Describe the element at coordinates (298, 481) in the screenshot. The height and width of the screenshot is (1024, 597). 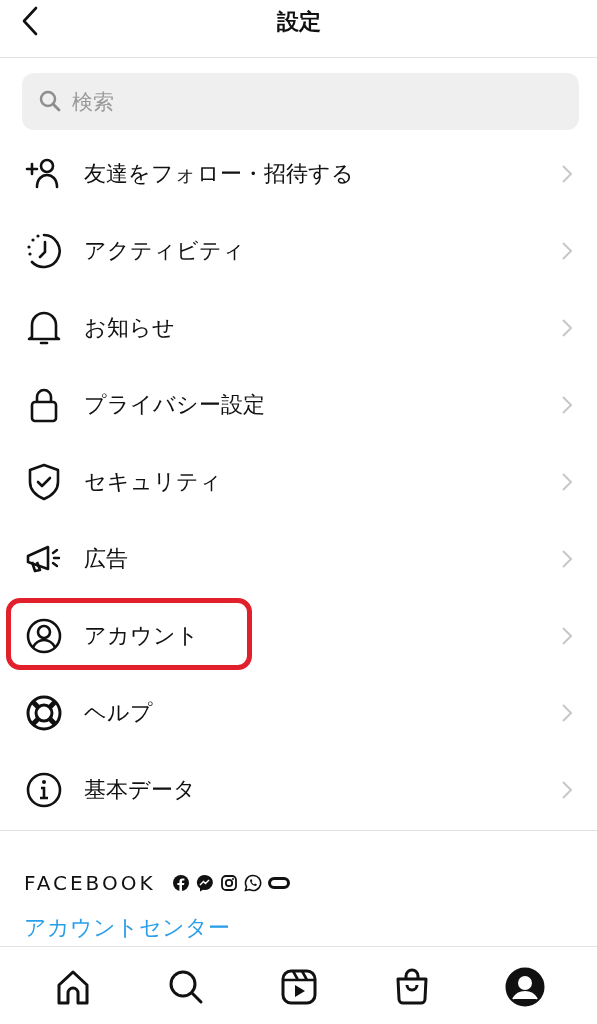
I see `menu-item: セキュリティ` at that location.